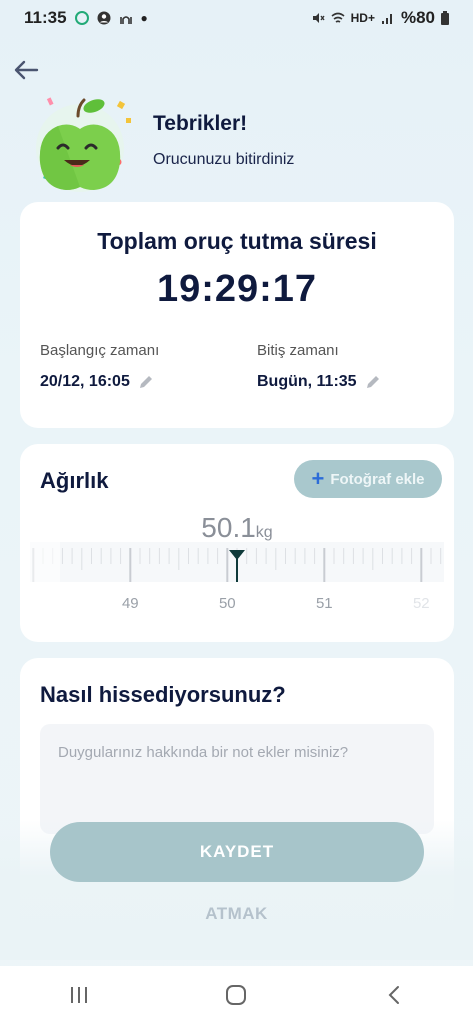 The height and width of the screenshot is (1024, 473). Describe the element at coordinates (417, 17) in the screenshot. I see `battery-percent: %80` at that location.